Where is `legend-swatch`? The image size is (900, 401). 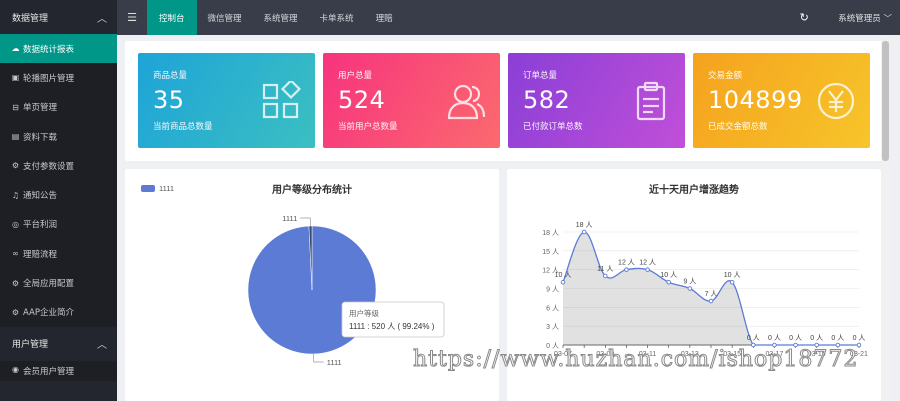 legend-swatch is located at coordinates (148, 188).